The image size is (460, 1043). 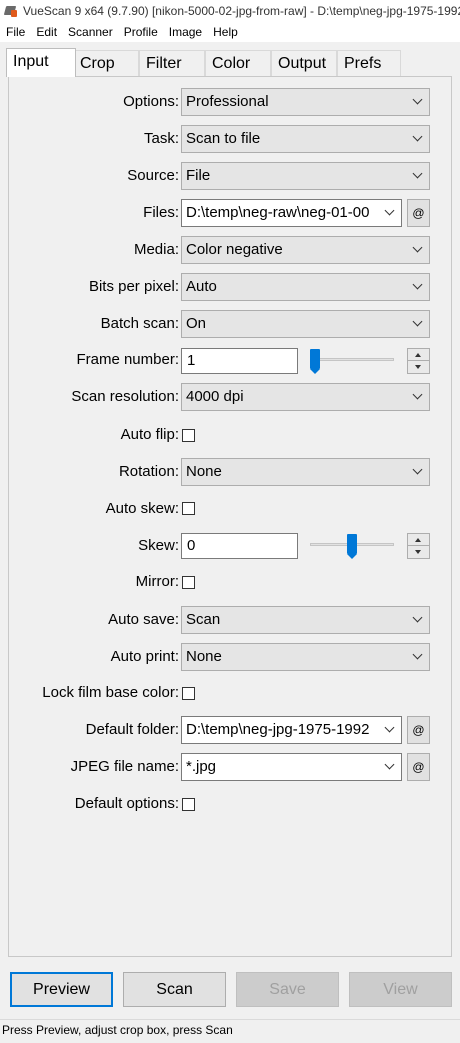 What do you see at coordinates (132, 729) in the screenshot?
I see `default-folder-label: Default folder:` at bounding box center [132, 729].